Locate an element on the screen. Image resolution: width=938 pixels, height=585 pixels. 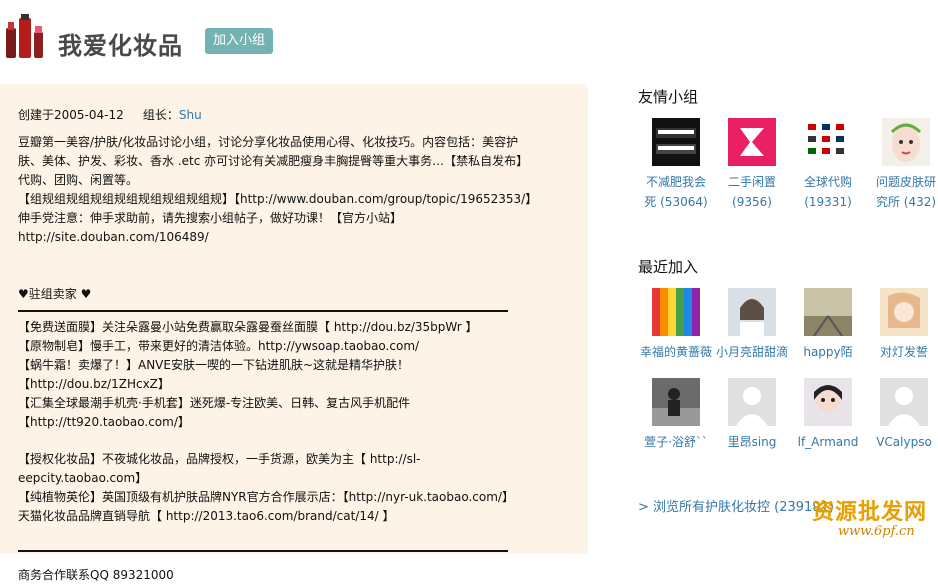
friend-group-count: 死 (53064) is located at coordinates (676, 202).